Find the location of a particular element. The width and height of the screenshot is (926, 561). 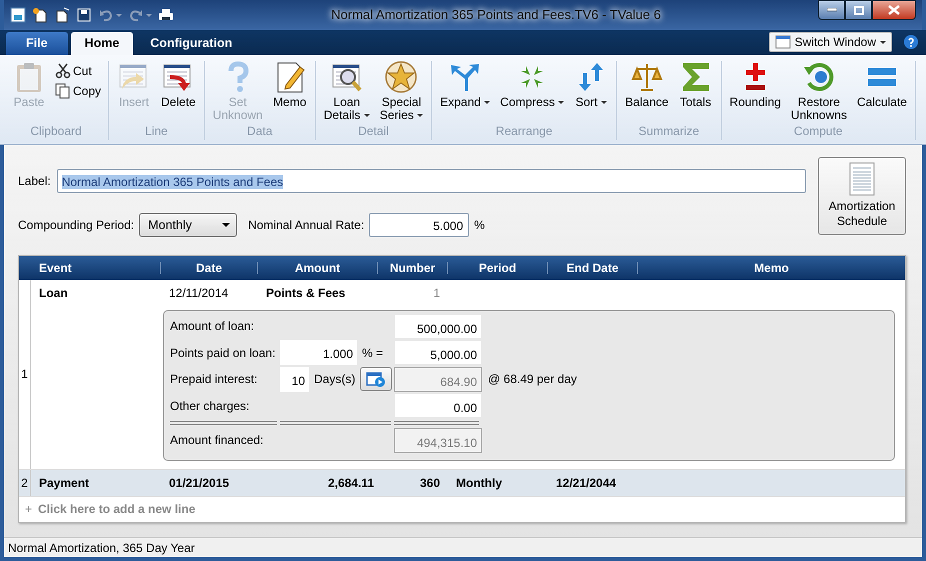

points-field: 1.000 is located at coordinates (318, 353).